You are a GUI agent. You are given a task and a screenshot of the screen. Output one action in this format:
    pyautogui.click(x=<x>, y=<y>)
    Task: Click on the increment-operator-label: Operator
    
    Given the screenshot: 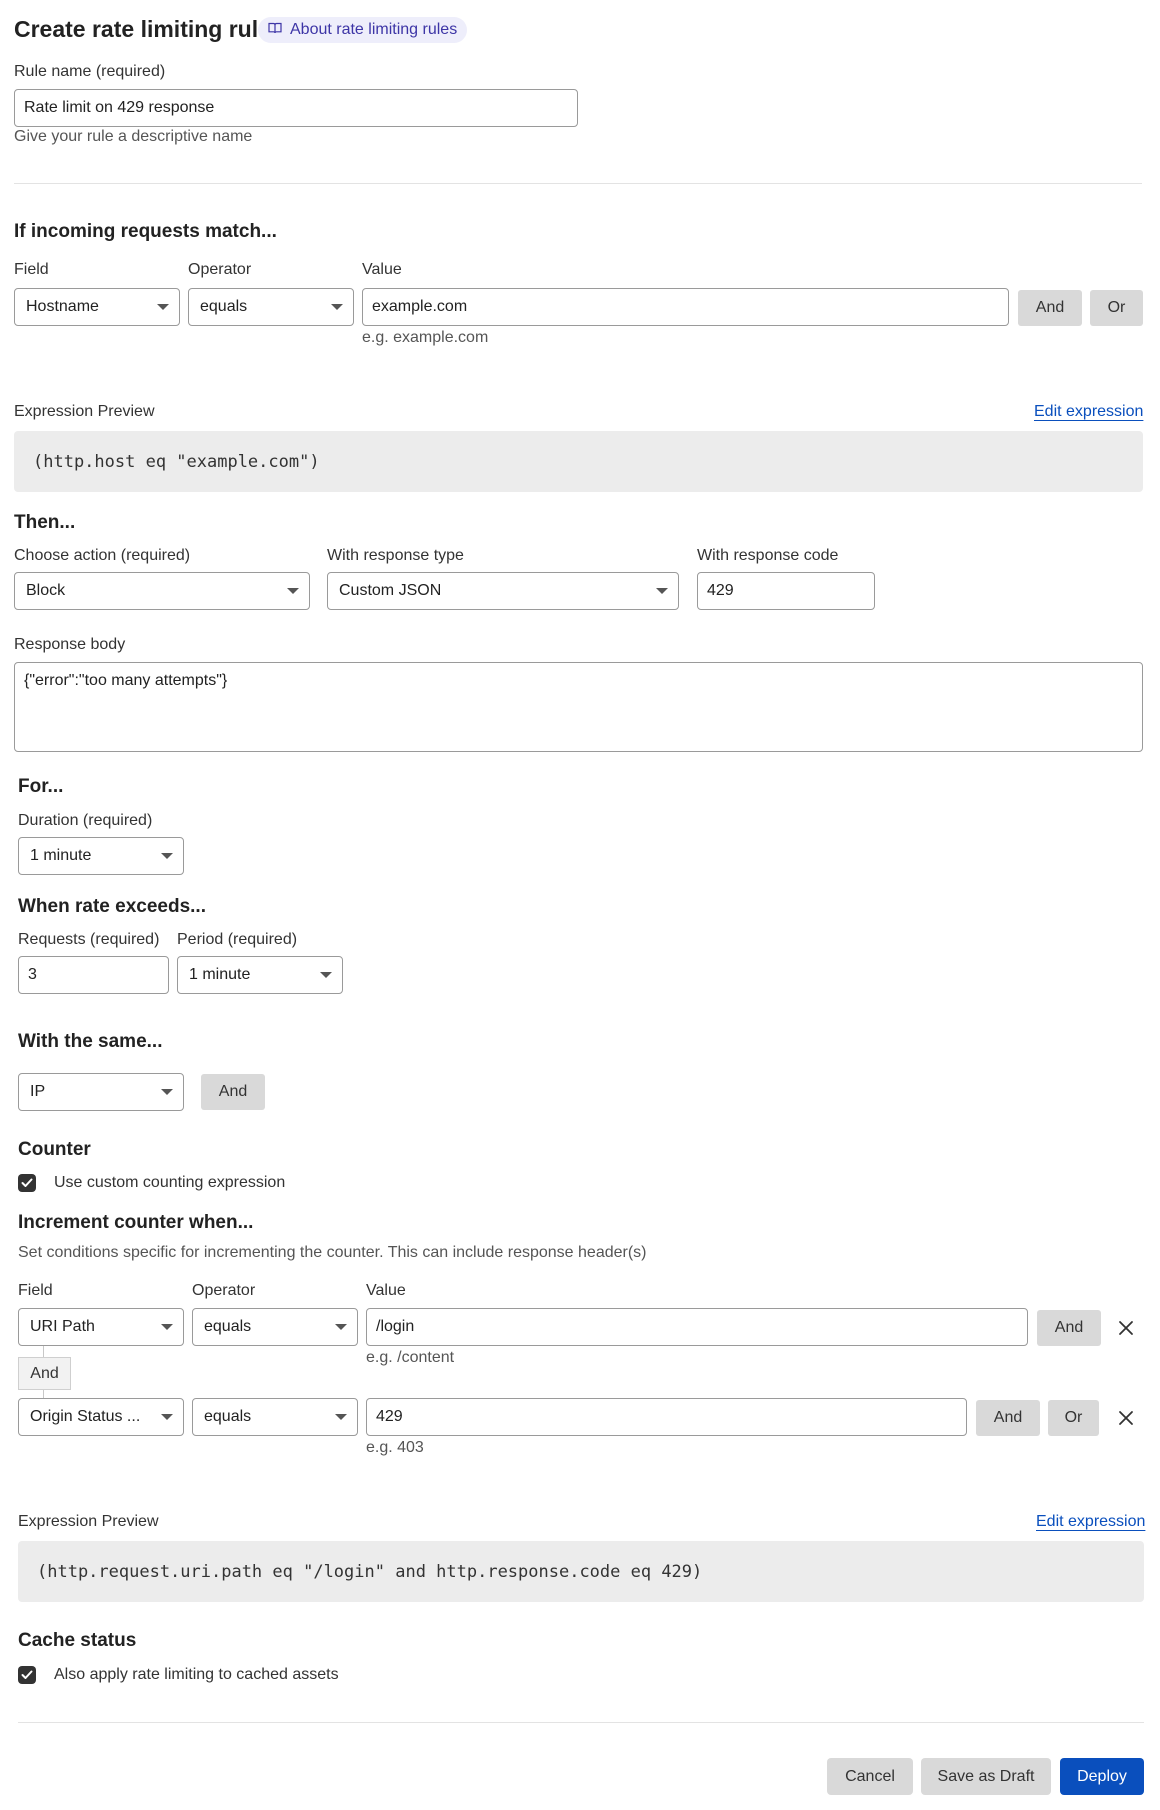 What is the action you would take?
    pyautogui.click(x=224, y=1290)
    